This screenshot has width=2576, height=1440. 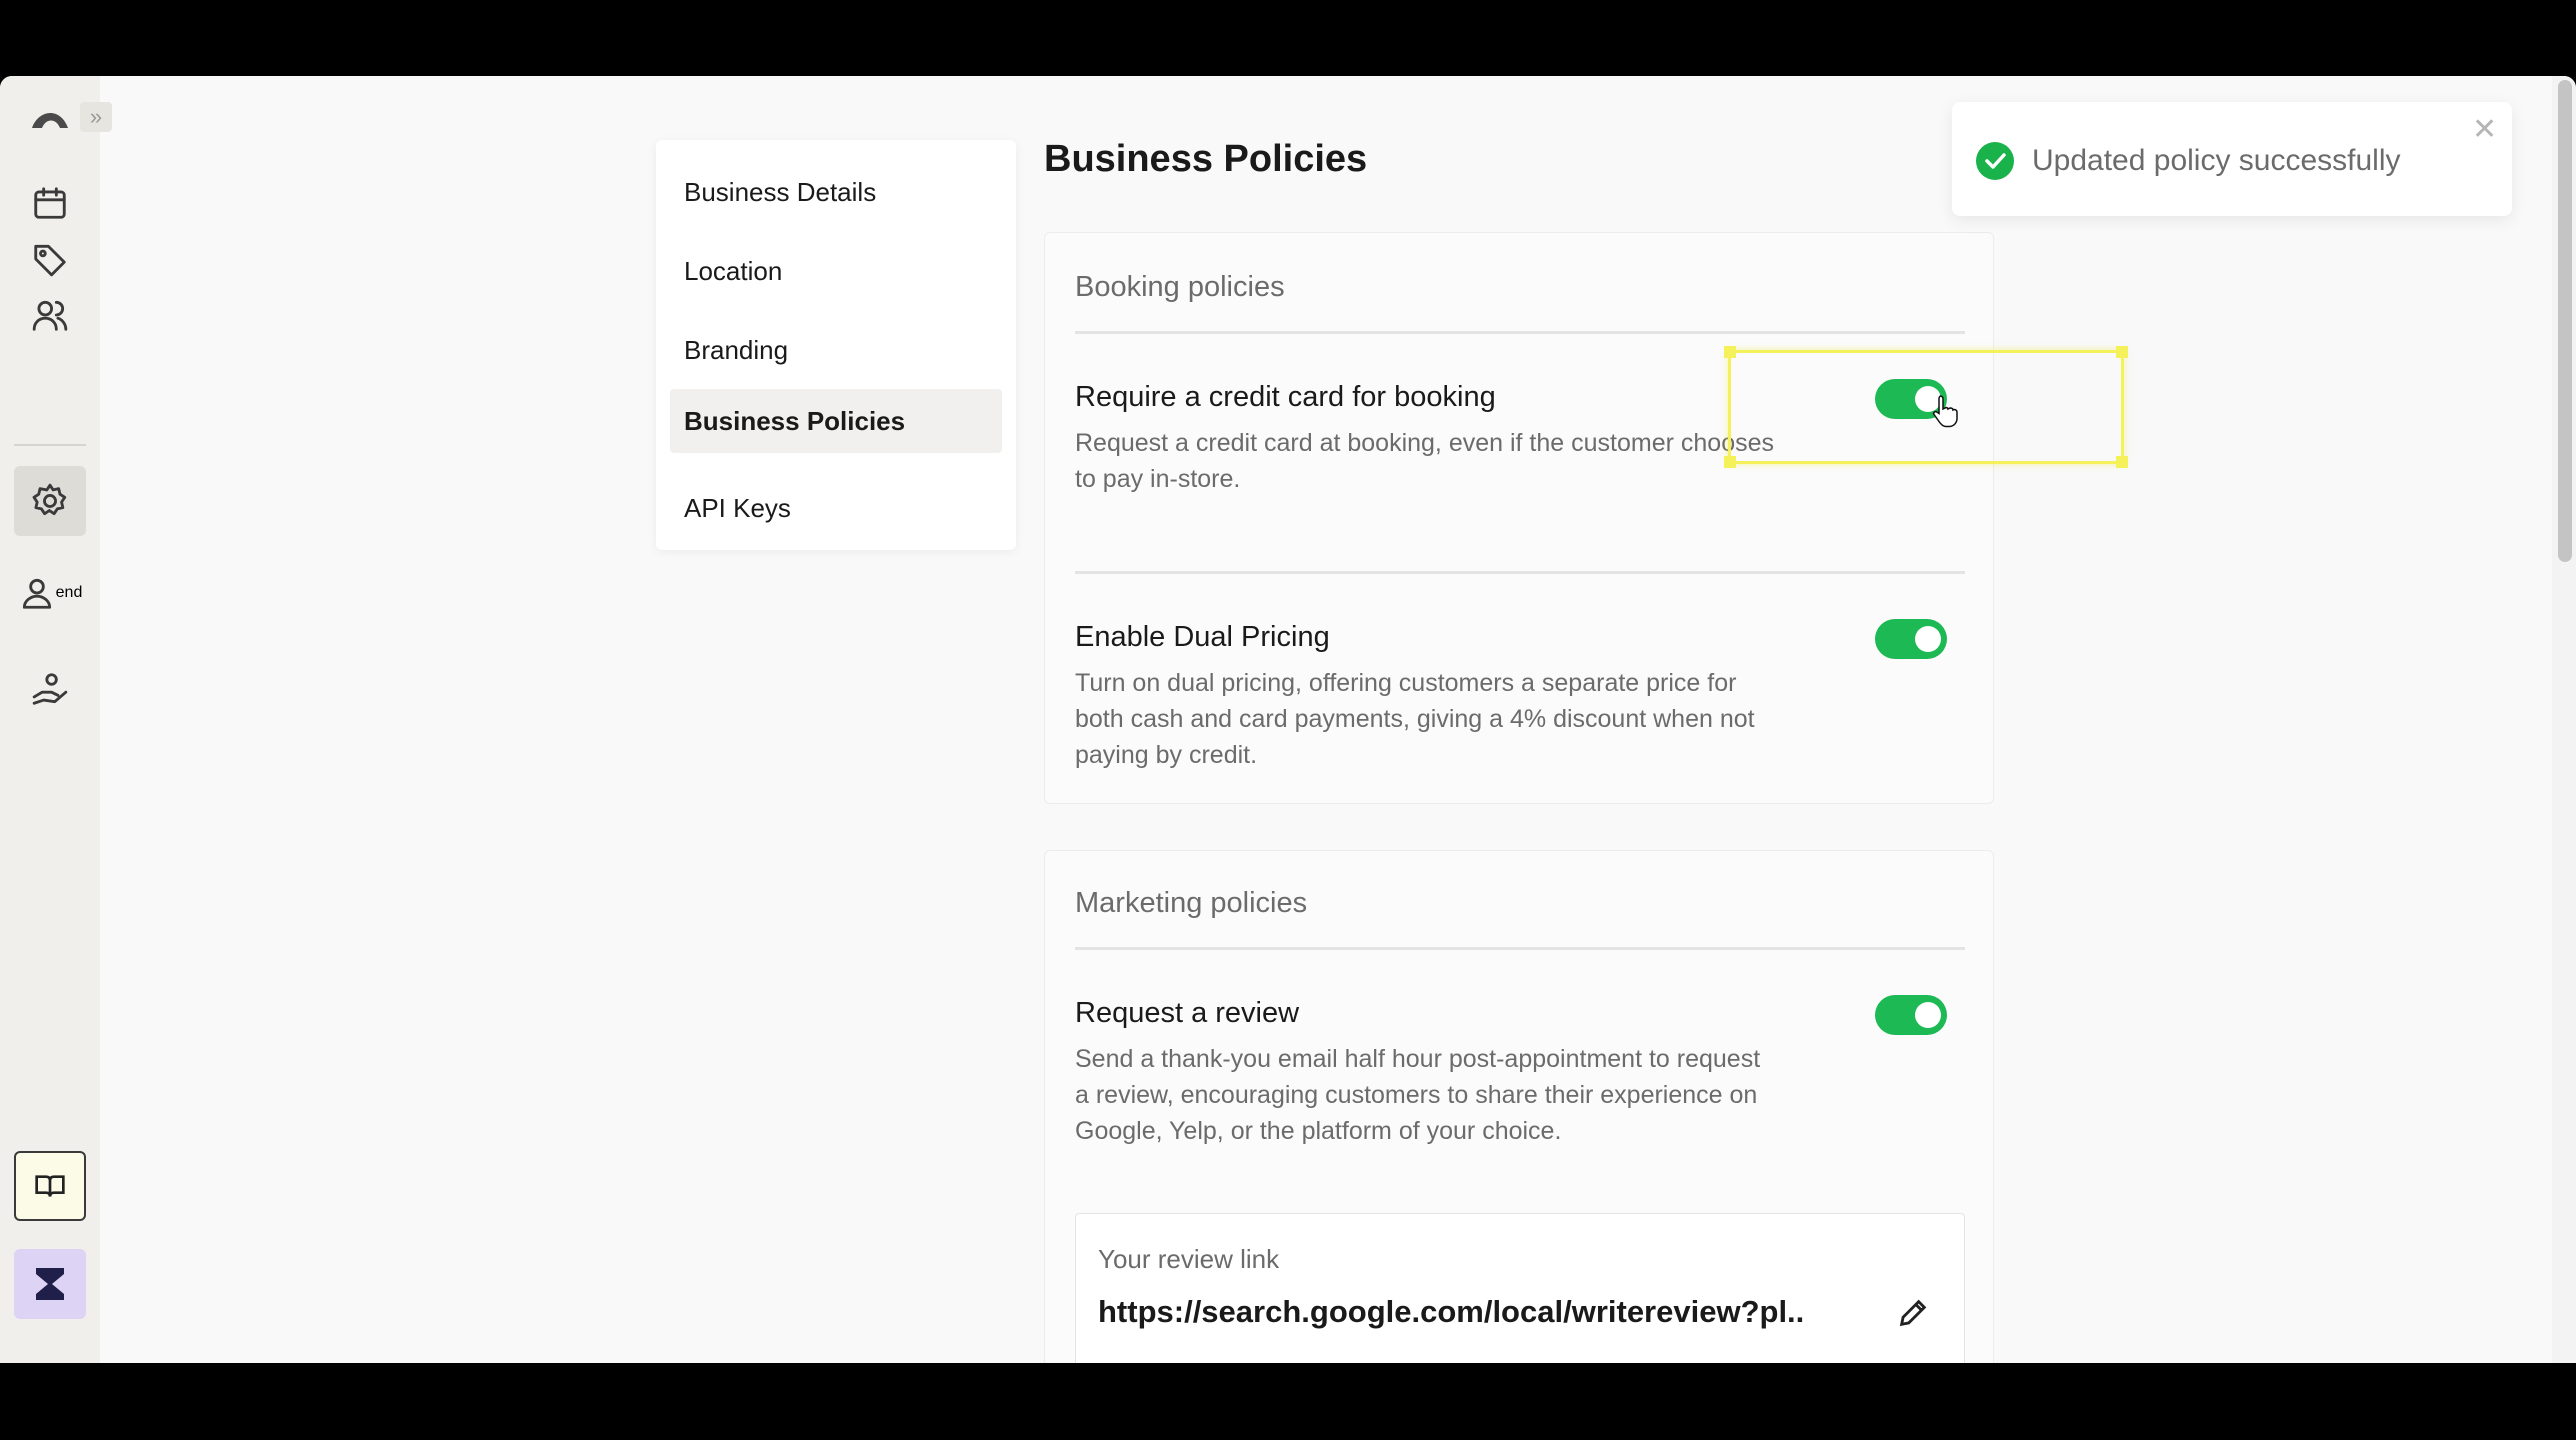 What do you see at coordinates (50, 1284) in the screenshot?
I see `hourglass-icon` at bounding box center [50, 1284].